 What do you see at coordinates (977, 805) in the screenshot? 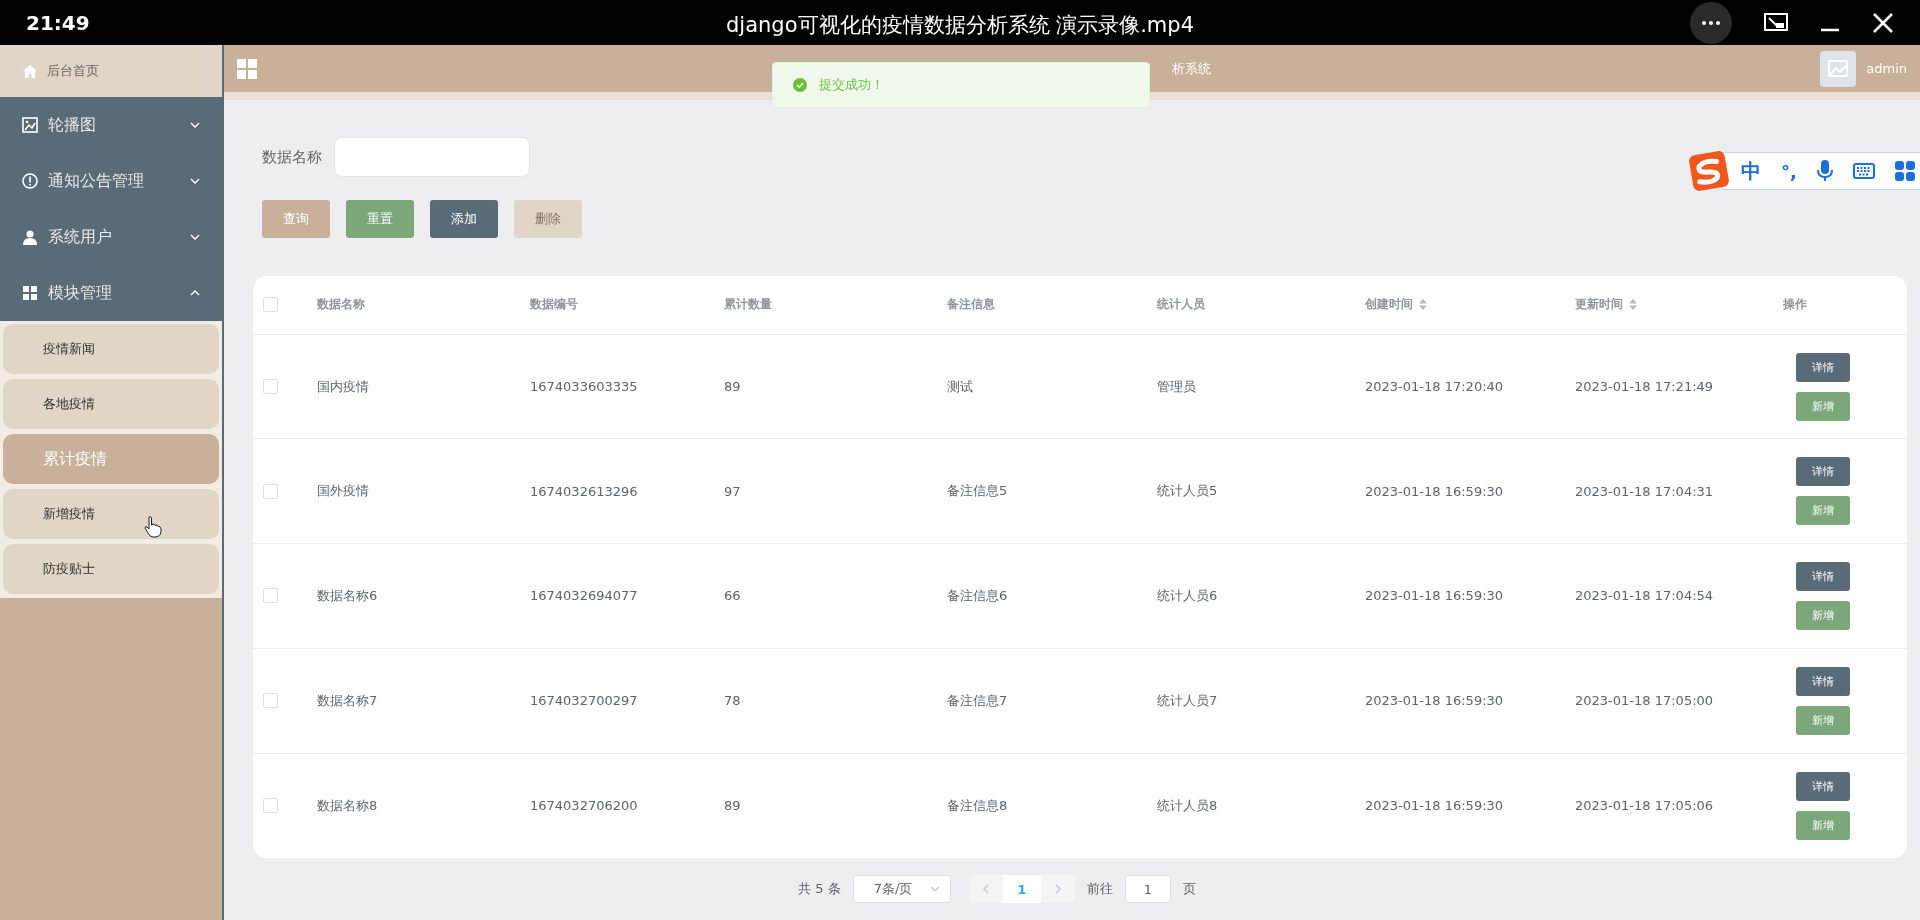
I see `table-cell: 备注信息8` at bounding box center [977, 805].